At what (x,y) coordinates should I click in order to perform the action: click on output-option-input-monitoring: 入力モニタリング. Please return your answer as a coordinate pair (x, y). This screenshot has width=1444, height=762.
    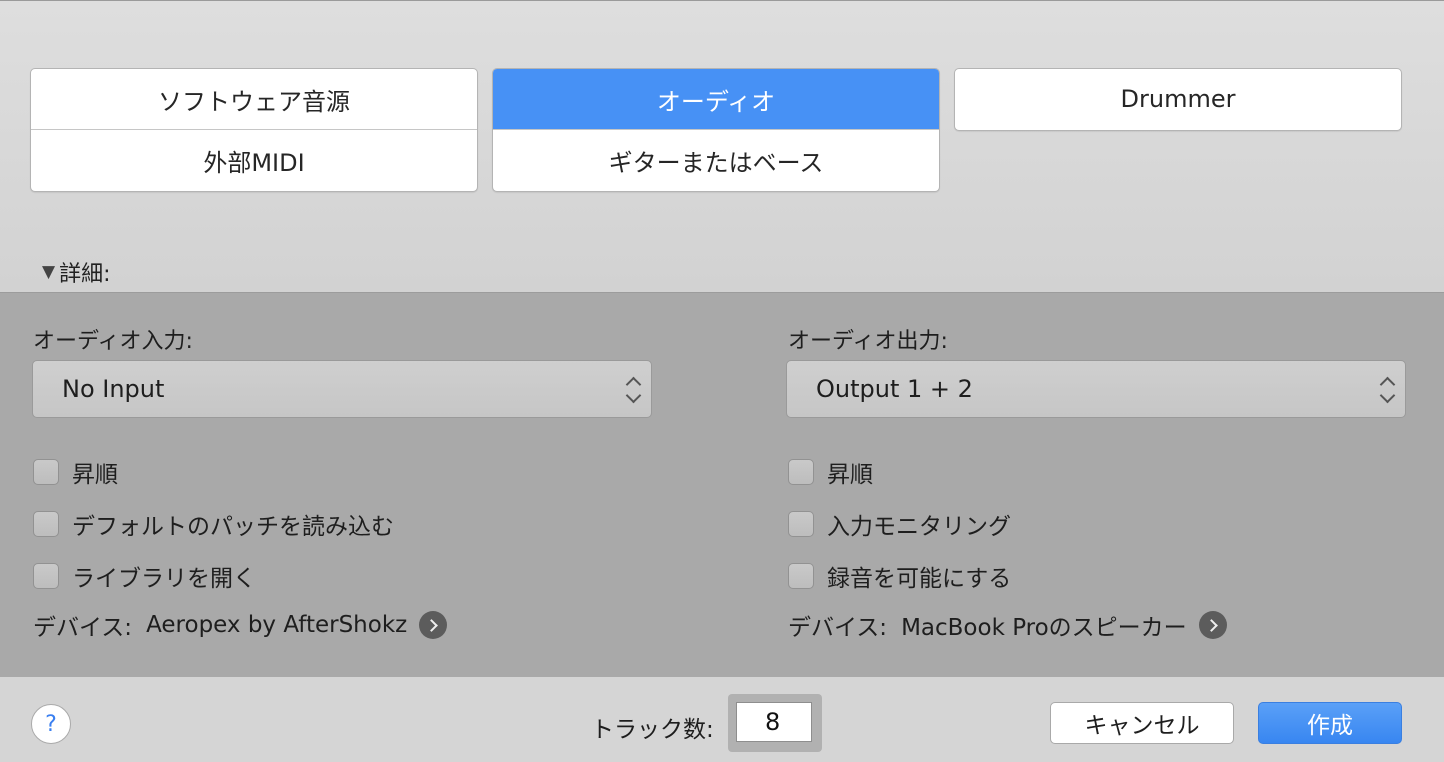
    Looking at the image, I should click on (899, 524).